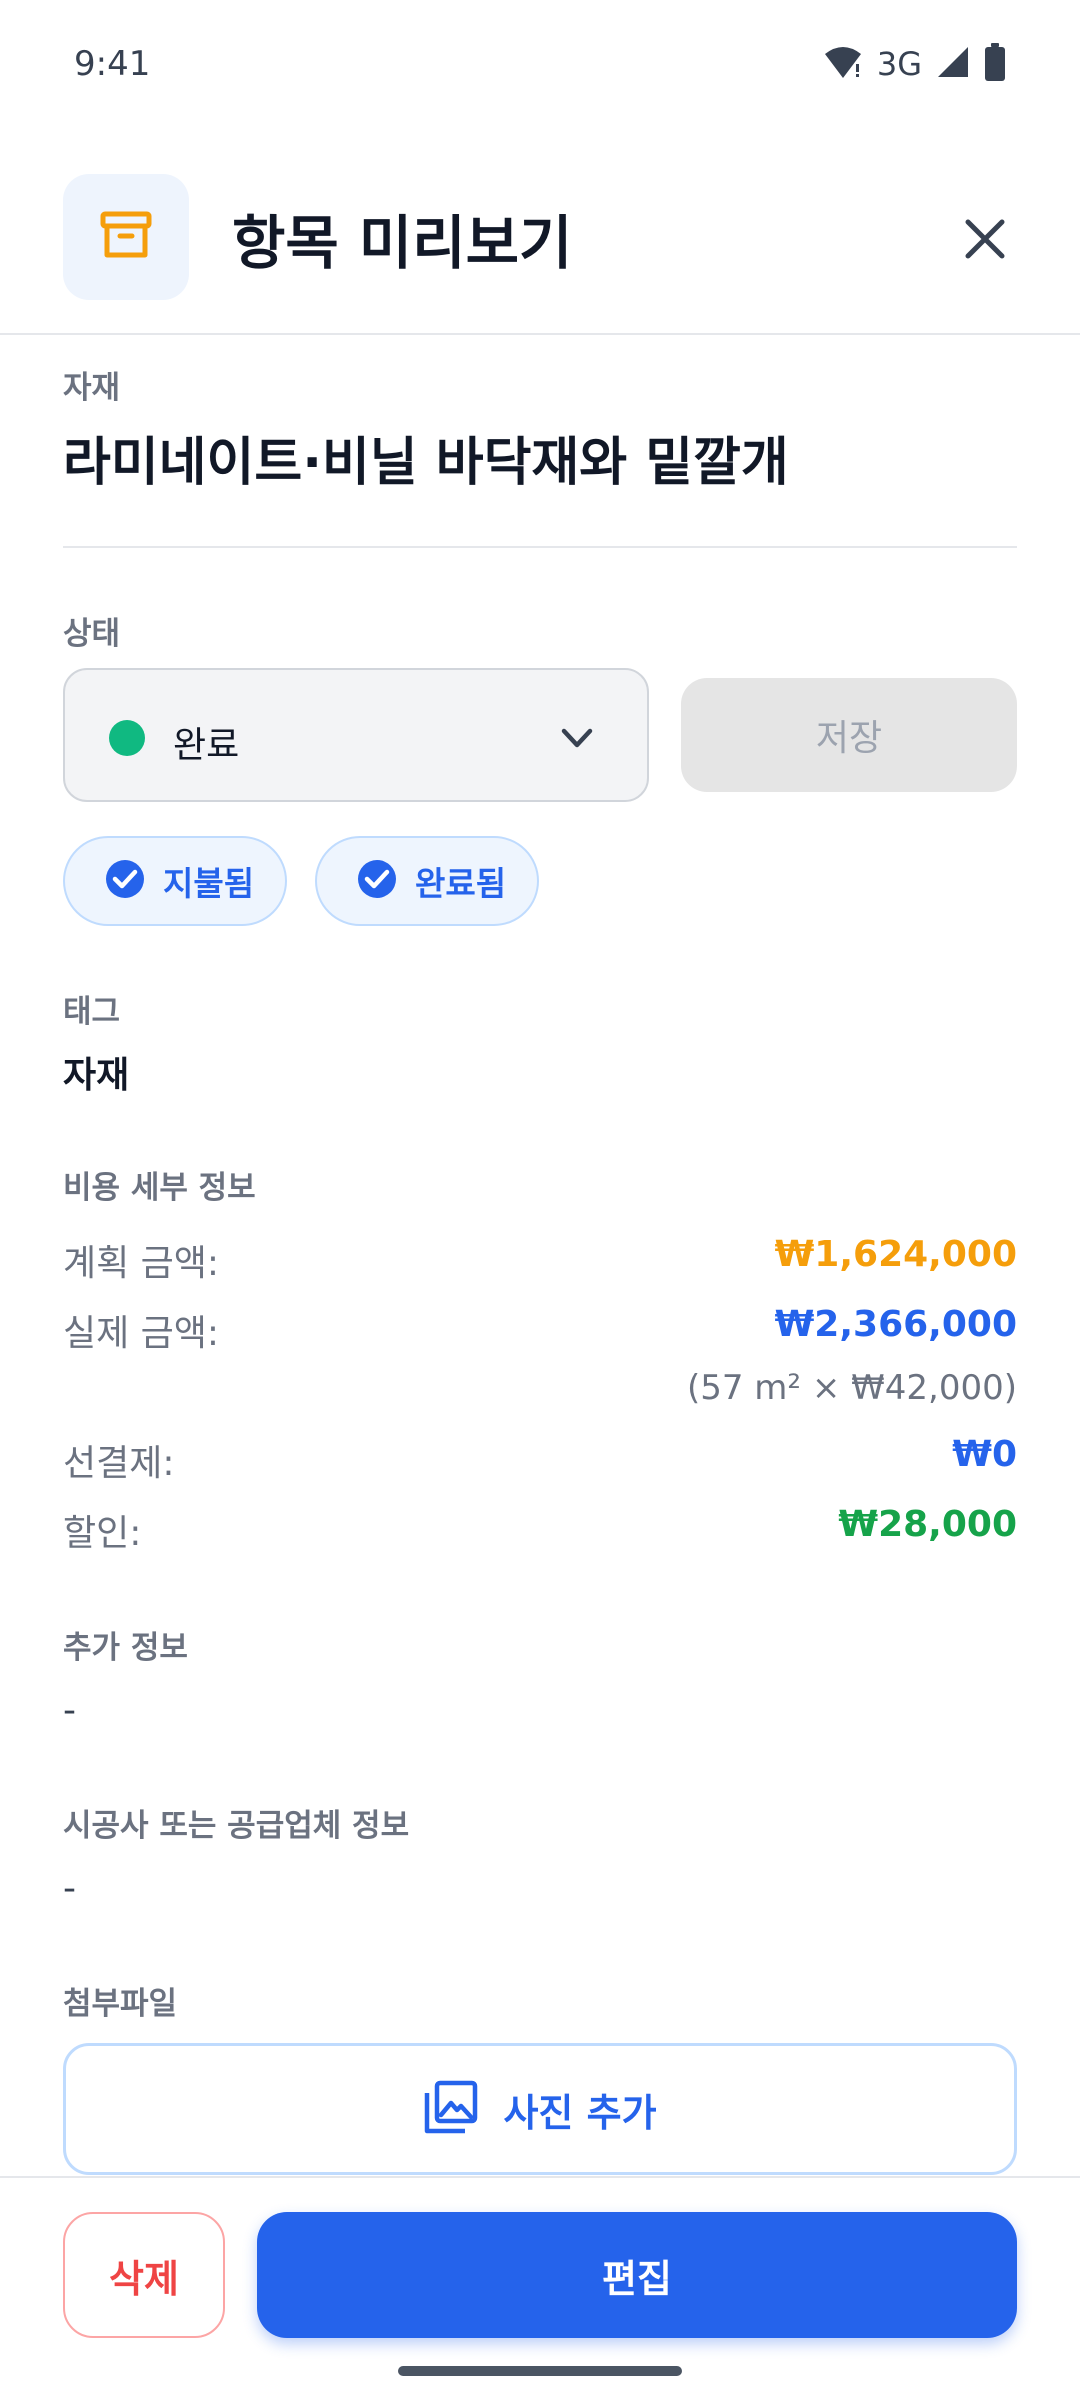 This screenshot has width=1080, height=2400. I want to click on save-button: 저장, so click(849, 735).